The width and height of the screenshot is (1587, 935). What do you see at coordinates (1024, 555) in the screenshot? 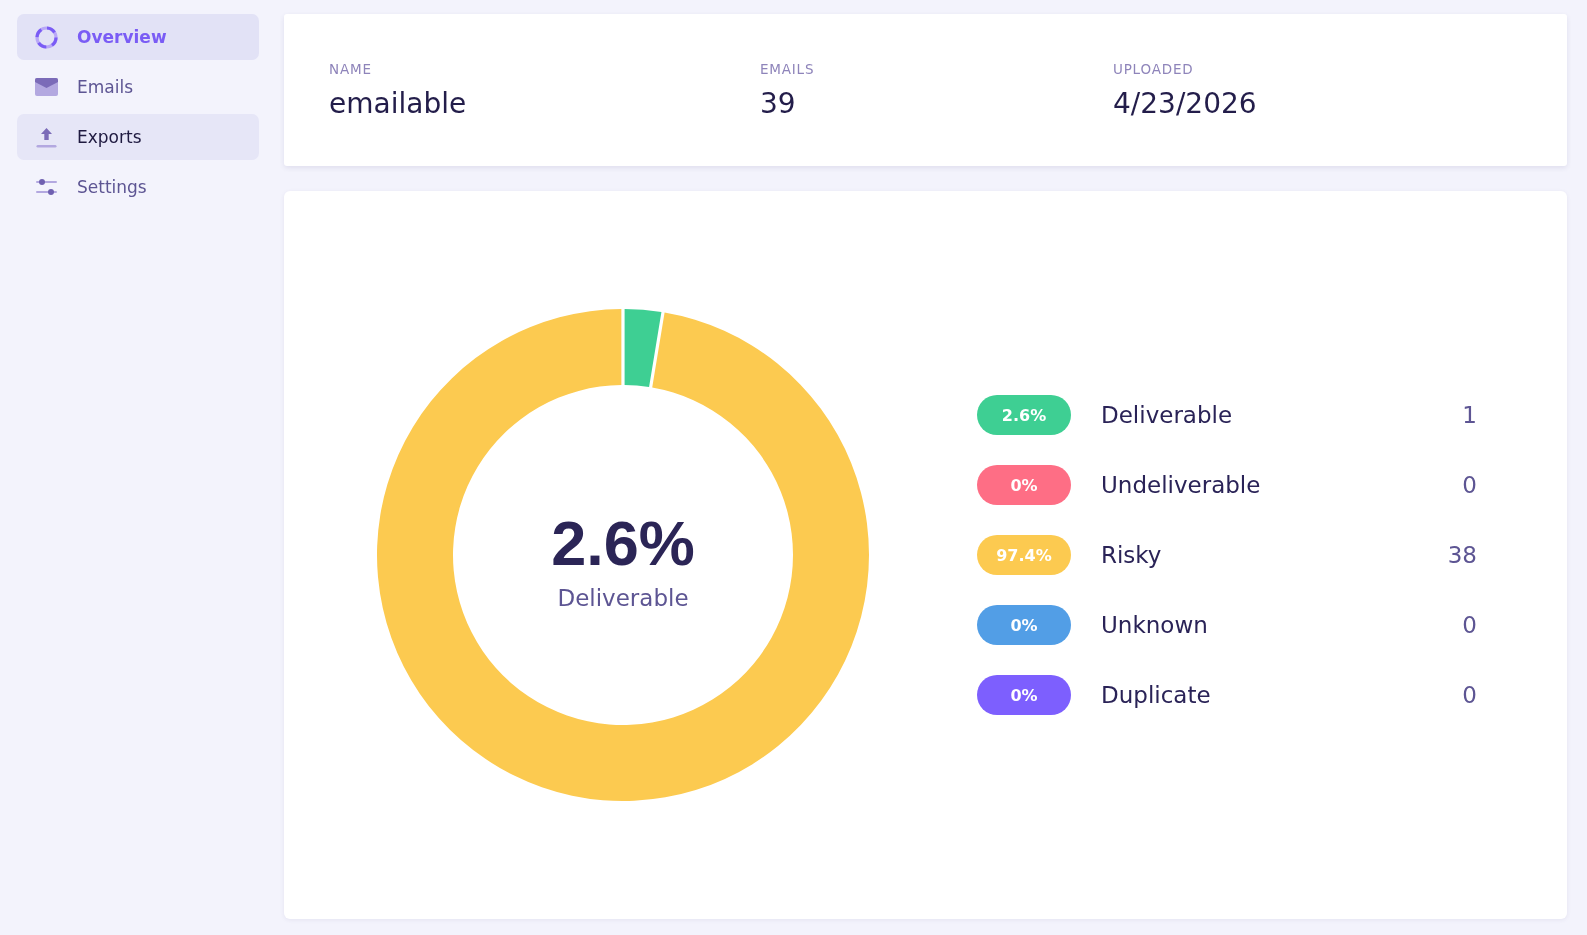
I see `percent-pill: 97.4%` at bounding box center [1024, 555].